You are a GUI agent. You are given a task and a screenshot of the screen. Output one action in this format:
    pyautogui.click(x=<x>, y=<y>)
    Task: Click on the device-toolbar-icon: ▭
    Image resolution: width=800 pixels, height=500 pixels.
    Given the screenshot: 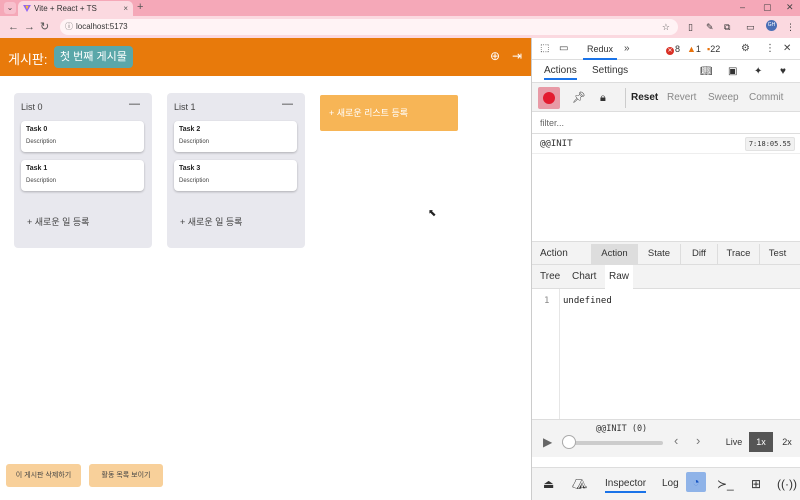 What is the action you would take?
    pyautogui.click(x=563, y=49)
    